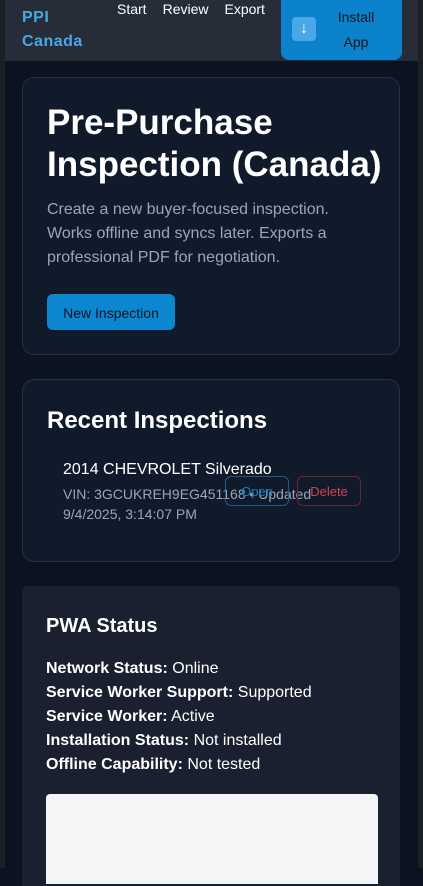  I want to click on installation-status-value: Not installed, so click(237, 740).